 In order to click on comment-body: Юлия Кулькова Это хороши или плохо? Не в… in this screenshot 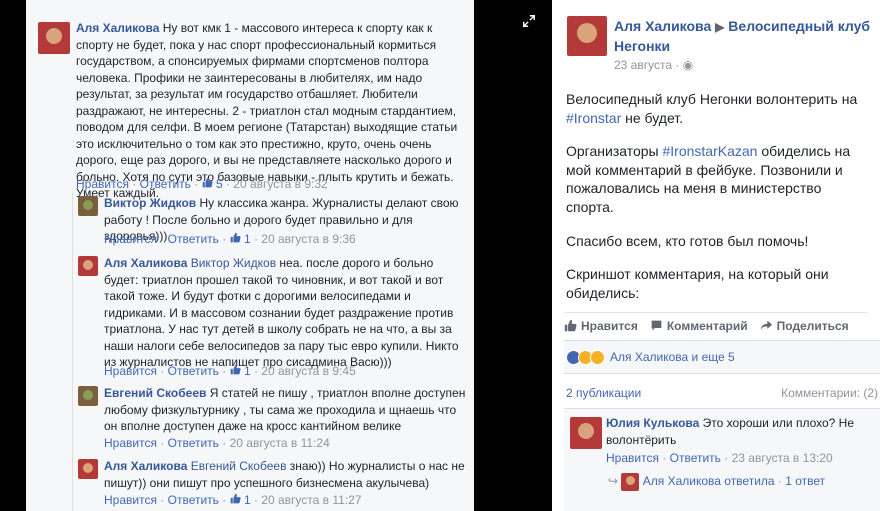, I will do `click(740, 431)`.